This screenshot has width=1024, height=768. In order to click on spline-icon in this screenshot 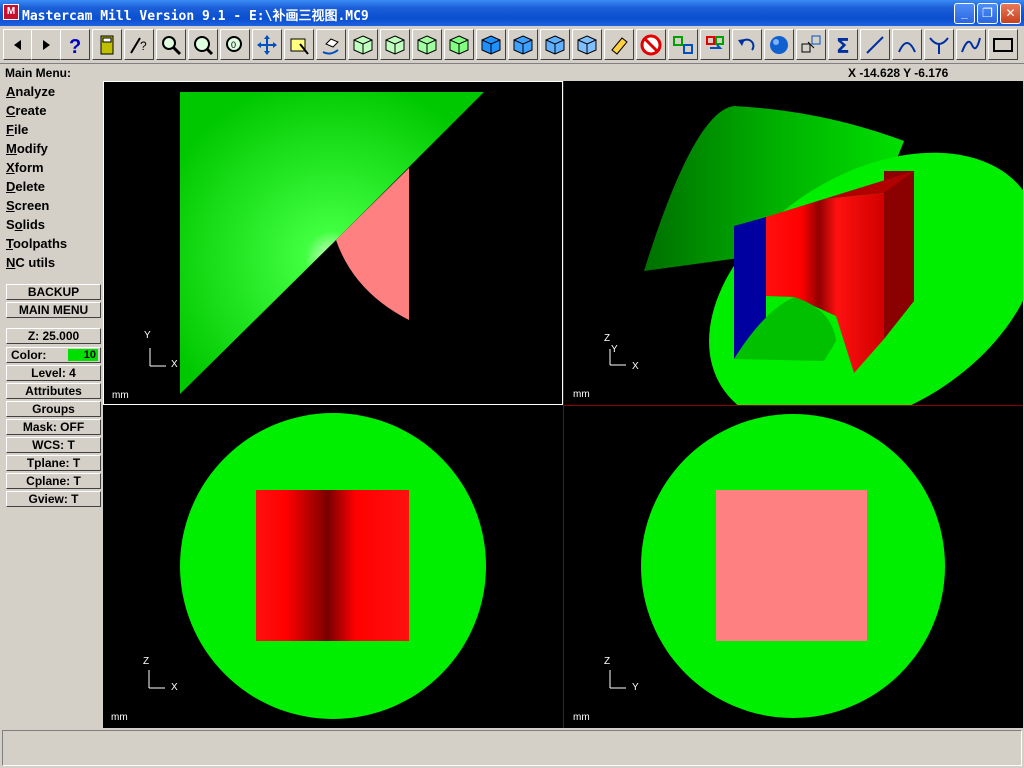, I will do `click(971, 45)`.